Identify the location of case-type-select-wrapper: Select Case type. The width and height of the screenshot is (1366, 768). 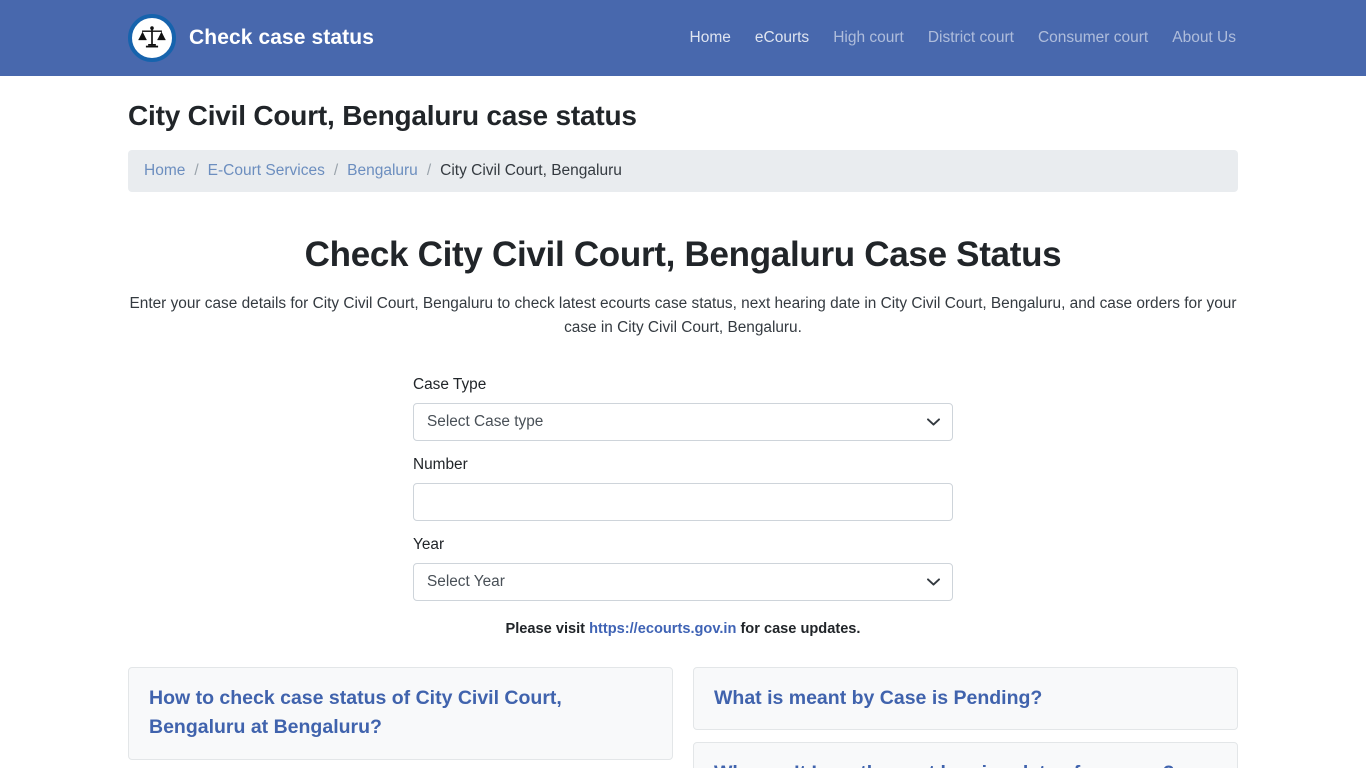
(683, 421).